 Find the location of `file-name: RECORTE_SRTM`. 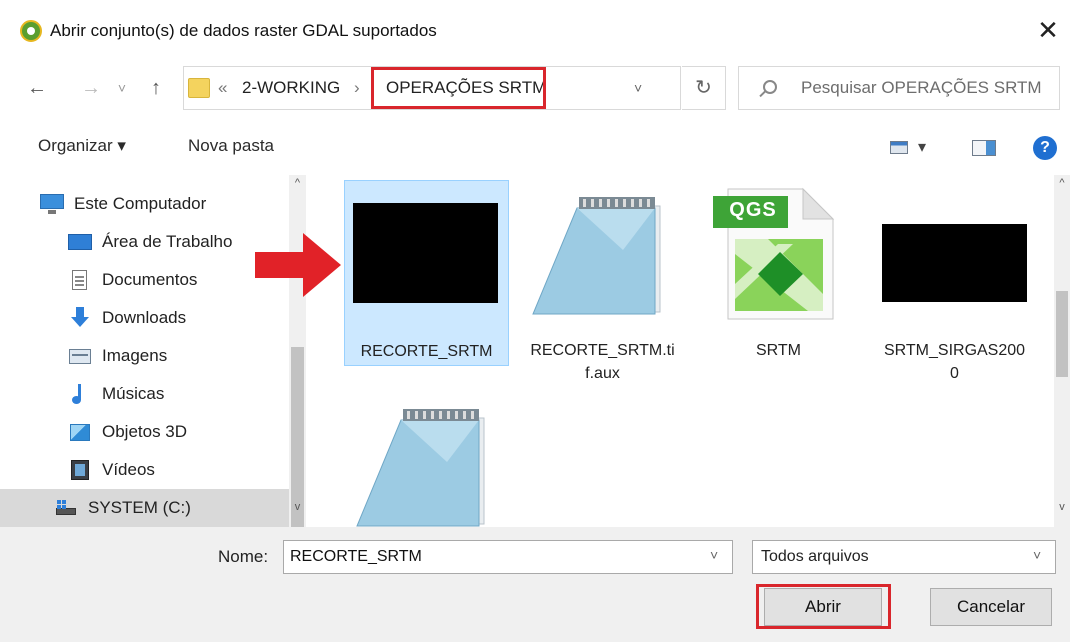

file-name: RECORTE_SRTM is located at coordinates (426, 351).